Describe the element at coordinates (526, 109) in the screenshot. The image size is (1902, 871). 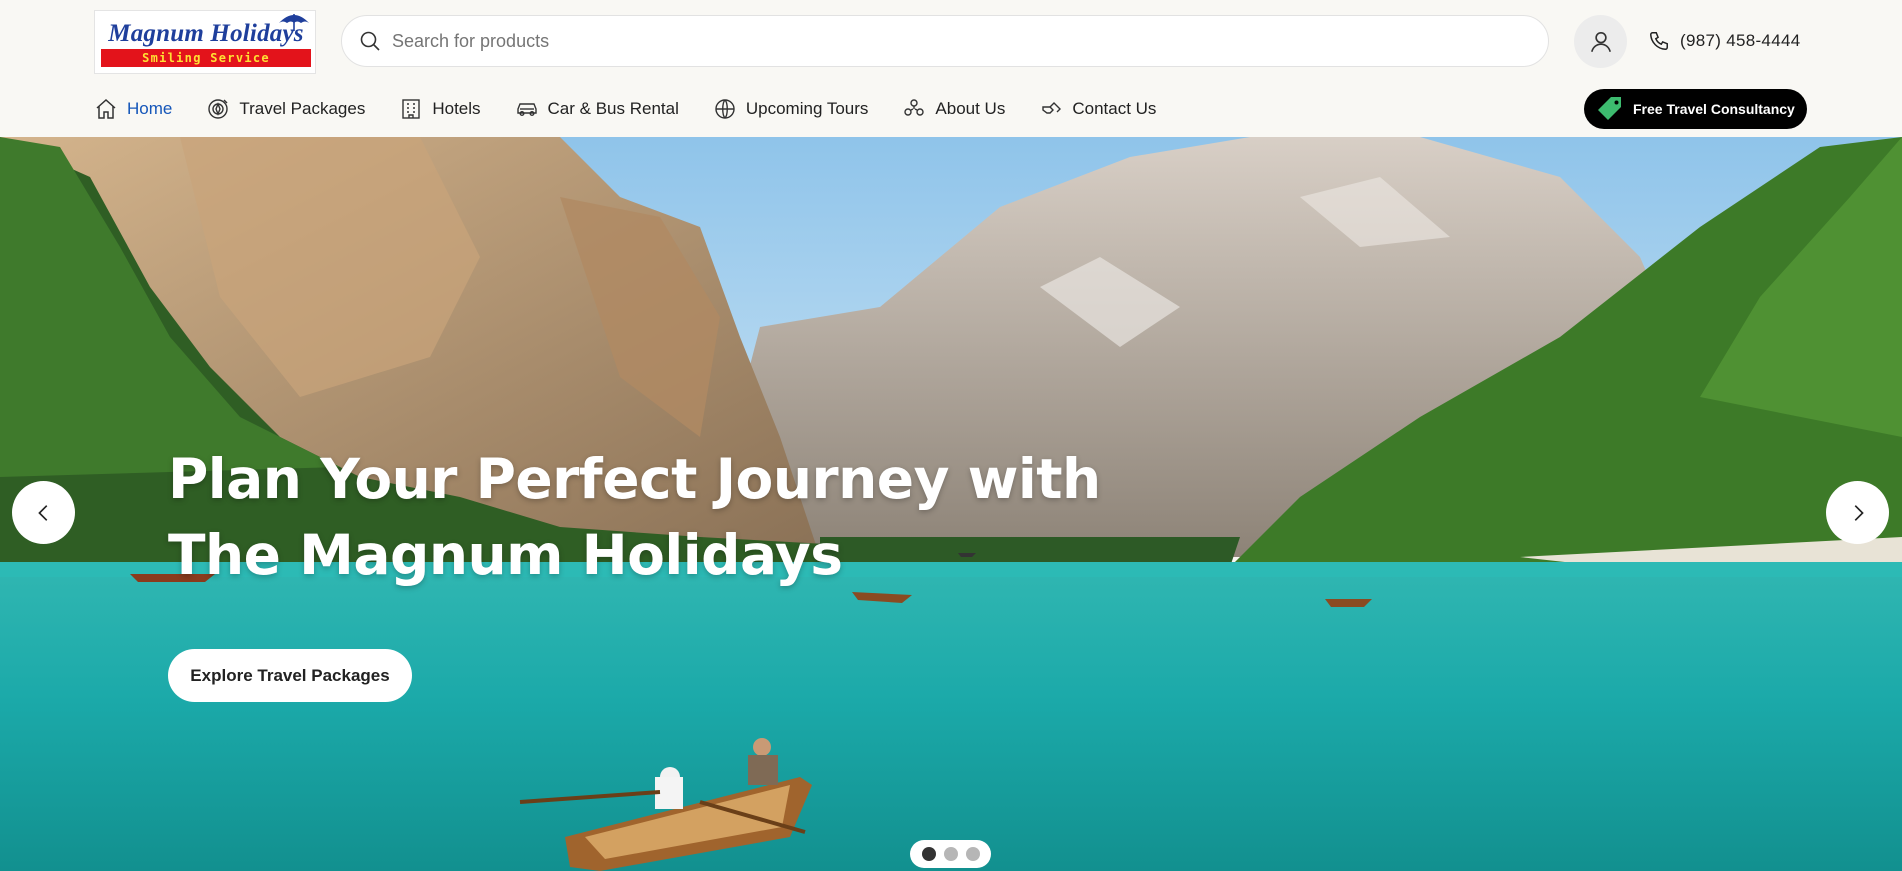
I see `car-icon` at that location.